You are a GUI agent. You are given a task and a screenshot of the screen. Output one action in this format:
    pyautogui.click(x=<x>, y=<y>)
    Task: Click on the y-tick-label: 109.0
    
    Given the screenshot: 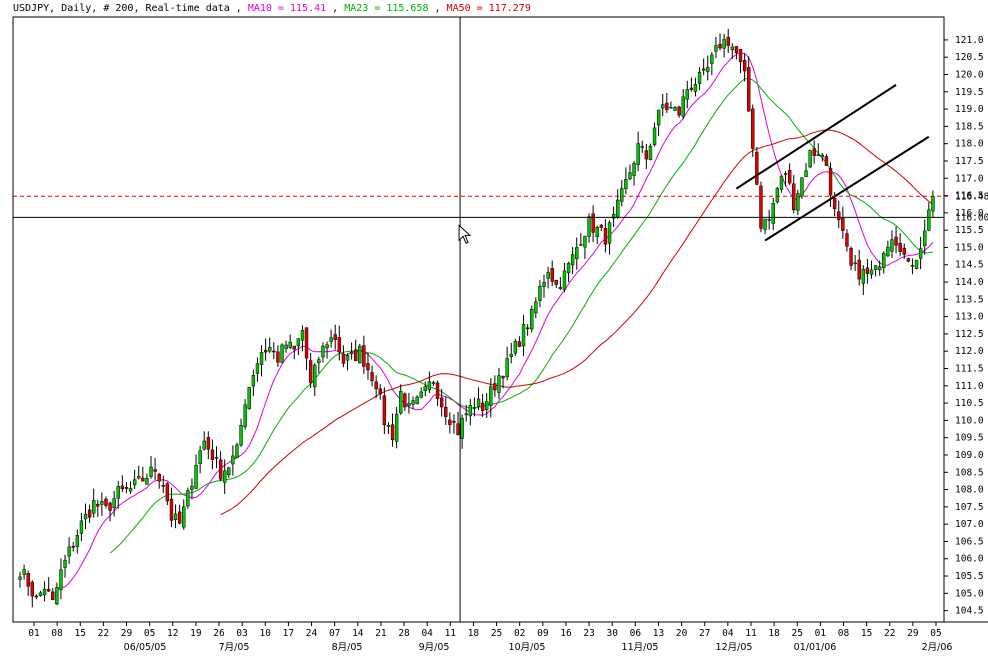 What is the action you would take?
    pyautogui.click(x=969, y=455)
    